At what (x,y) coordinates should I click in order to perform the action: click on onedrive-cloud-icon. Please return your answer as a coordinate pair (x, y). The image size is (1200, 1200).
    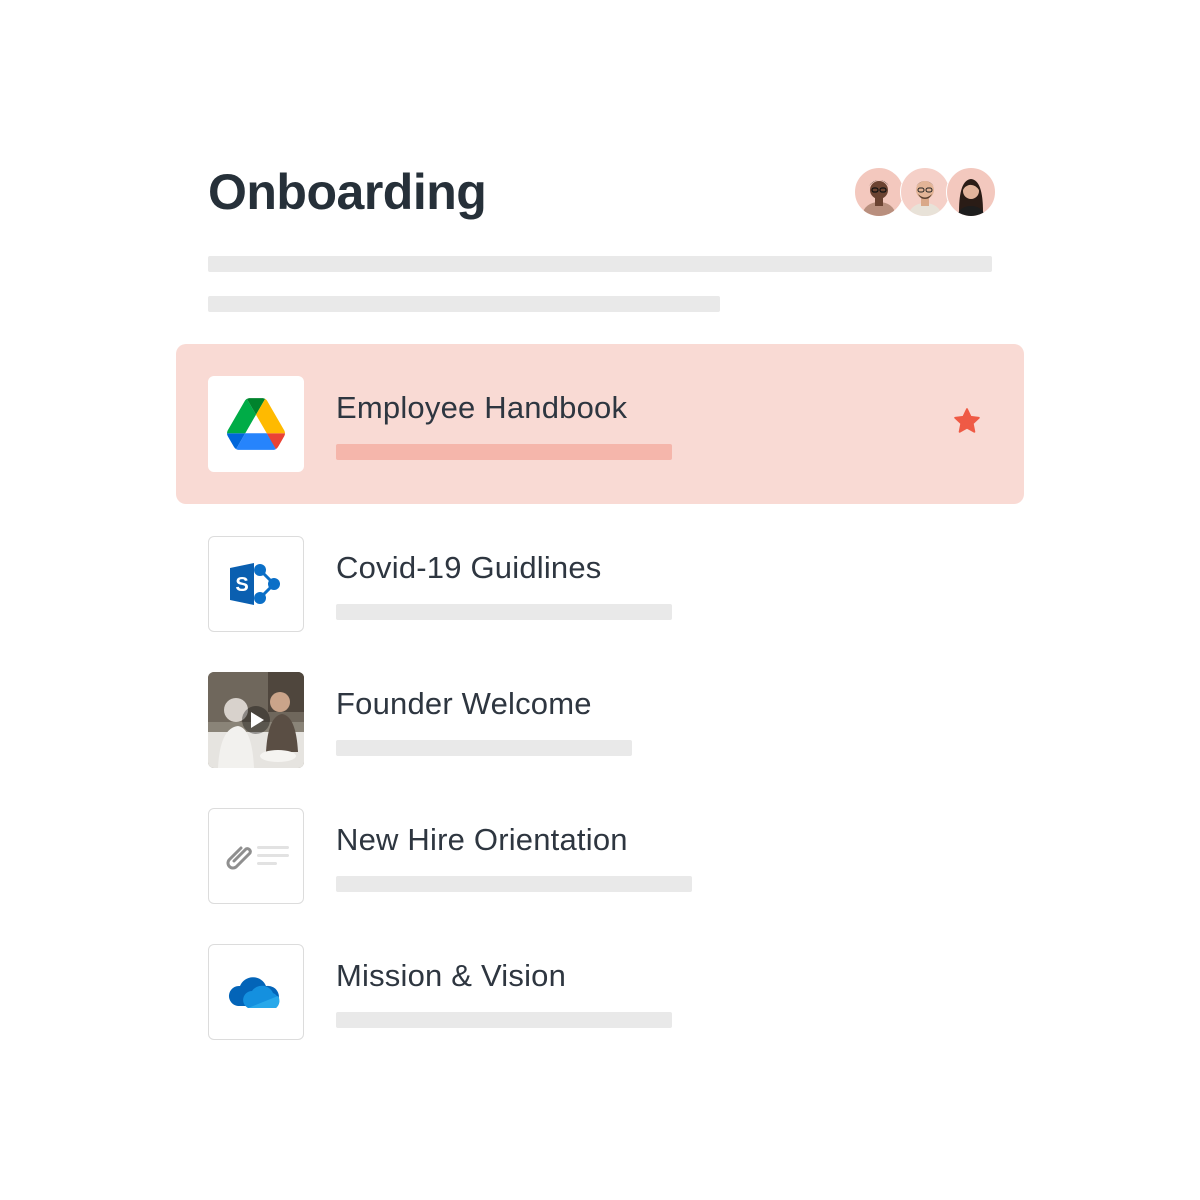
    Looking at the image, I should click on (256, 992).